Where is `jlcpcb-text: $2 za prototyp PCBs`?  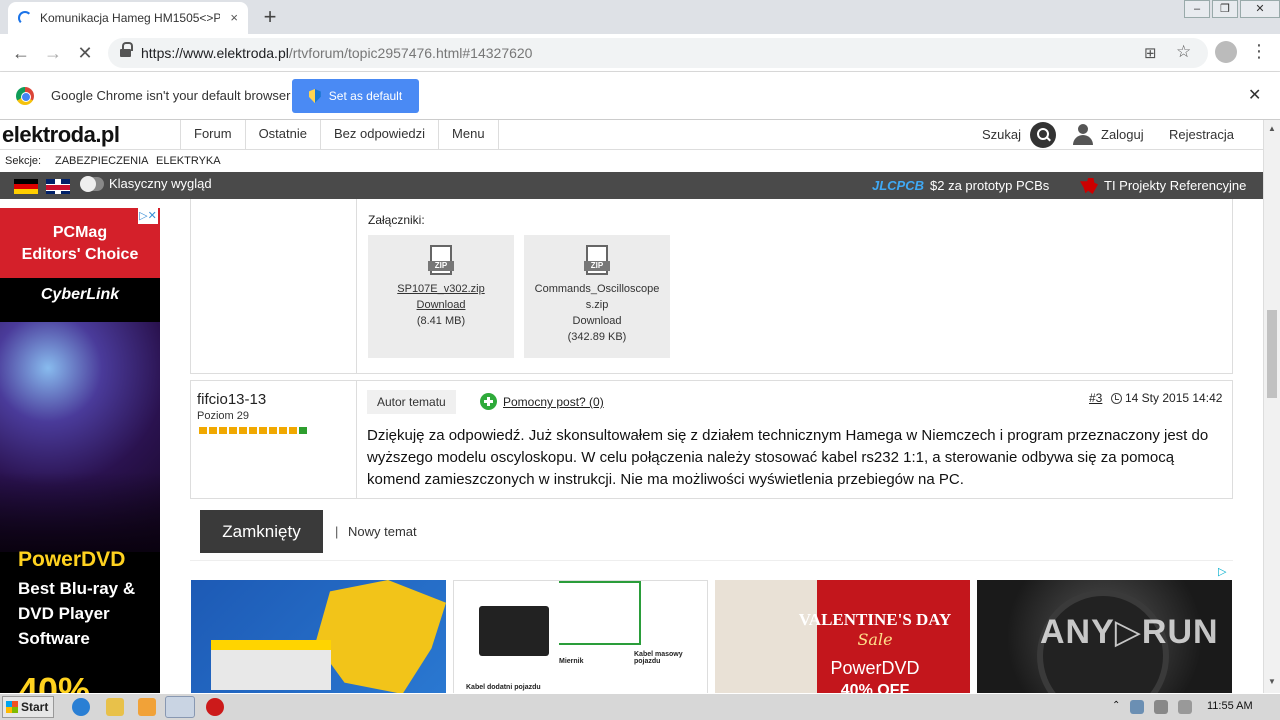
jlcpcb-text: $2 za prototyp PCBs is located at coordinates (990, 185).